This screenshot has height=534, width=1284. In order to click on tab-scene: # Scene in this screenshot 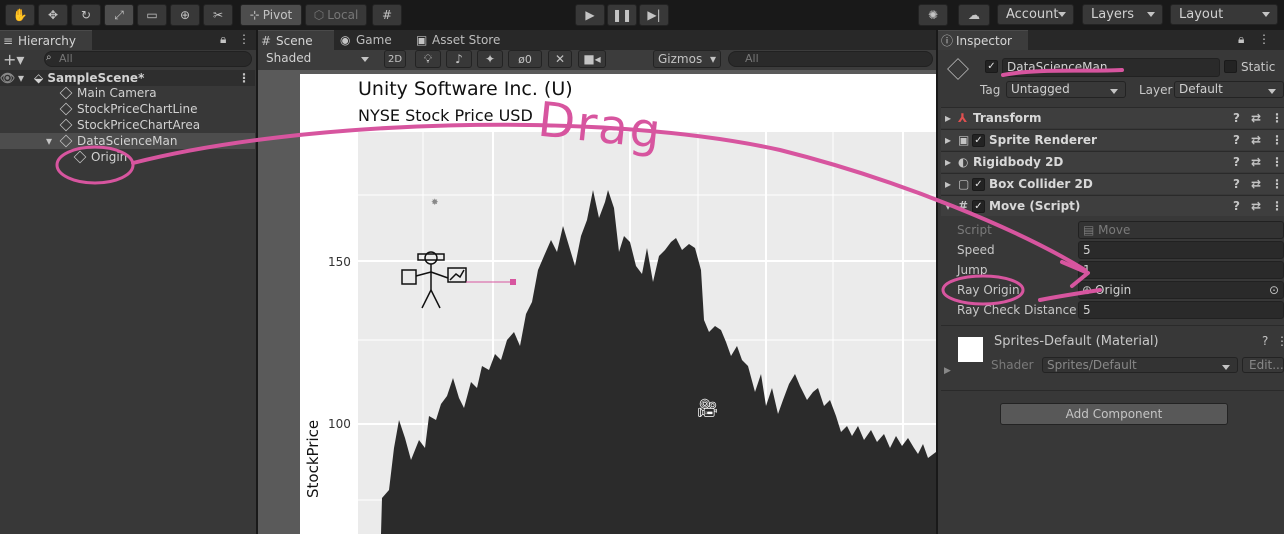, I will do `click(296, 40)`.